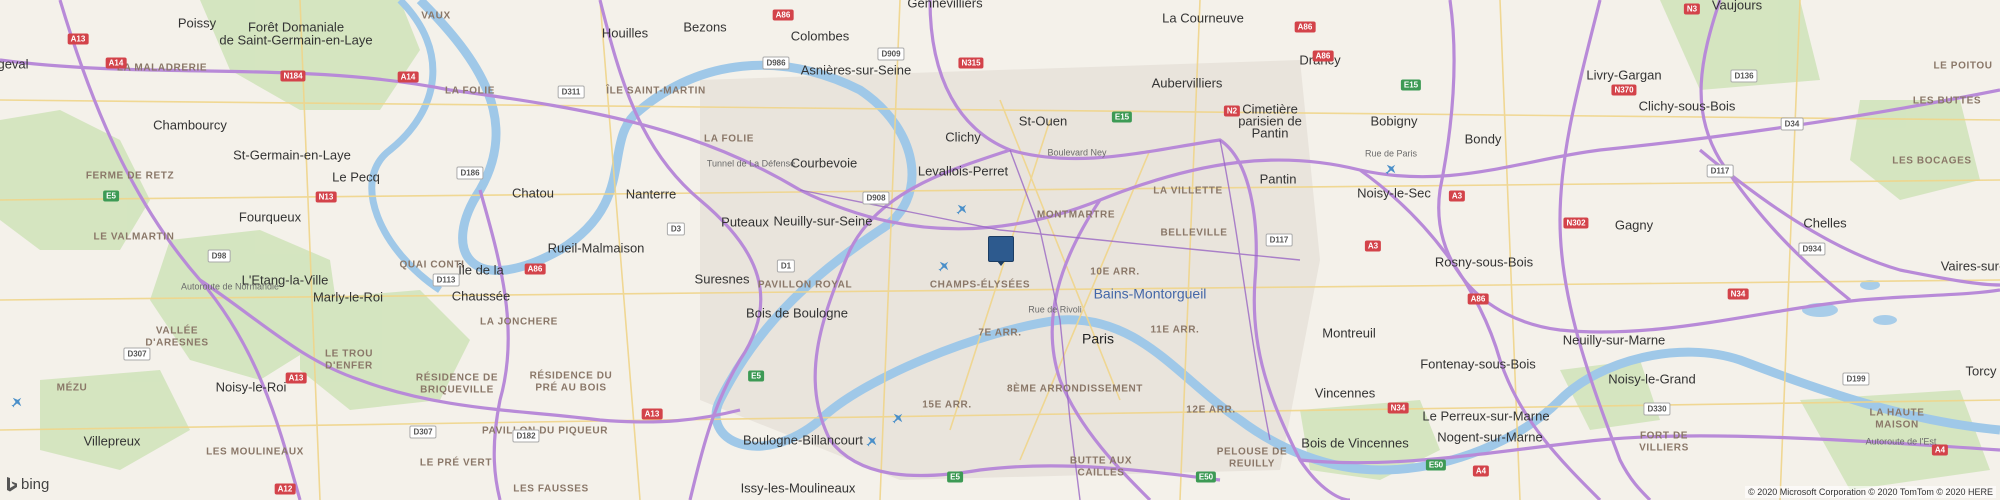  Describe the element at coordinates (1897, 425) in the screenshot. I see `map-label: MAISON` at that location.